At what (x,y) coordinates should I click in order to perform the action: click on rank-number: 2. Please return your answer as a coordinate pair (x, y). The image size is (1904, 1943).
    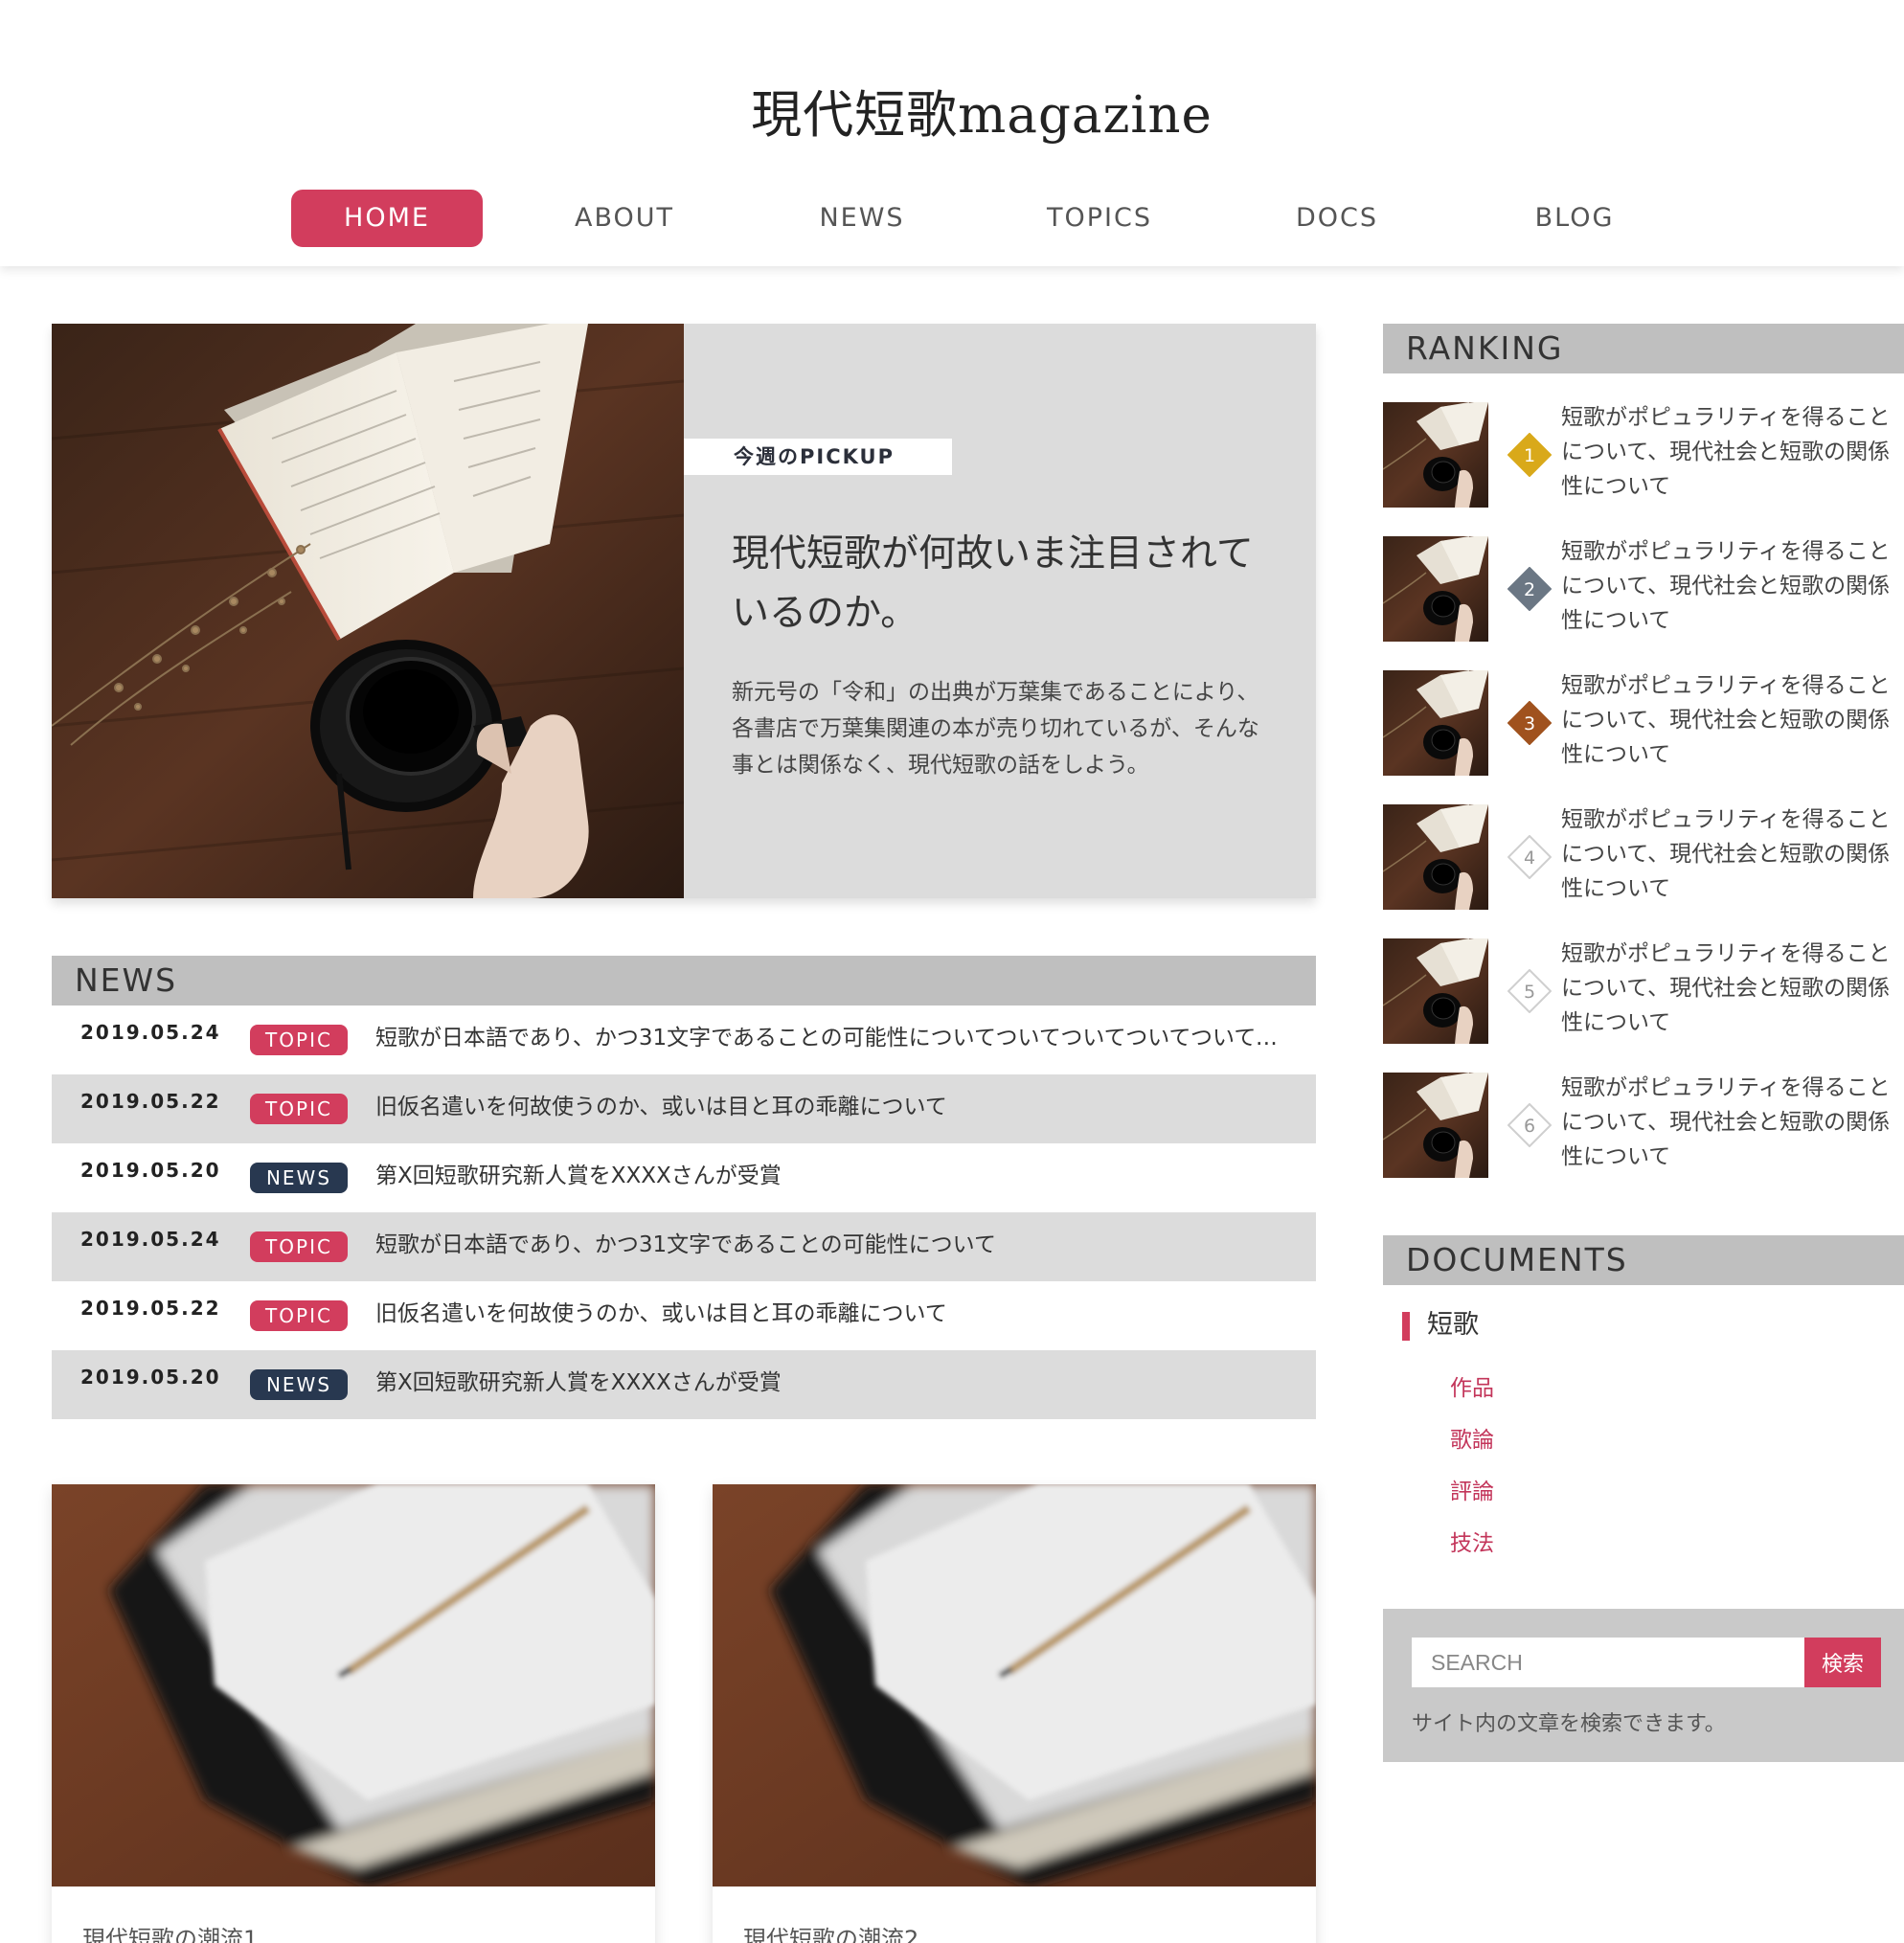
    Looking at the image, I should click on (1529, 590).